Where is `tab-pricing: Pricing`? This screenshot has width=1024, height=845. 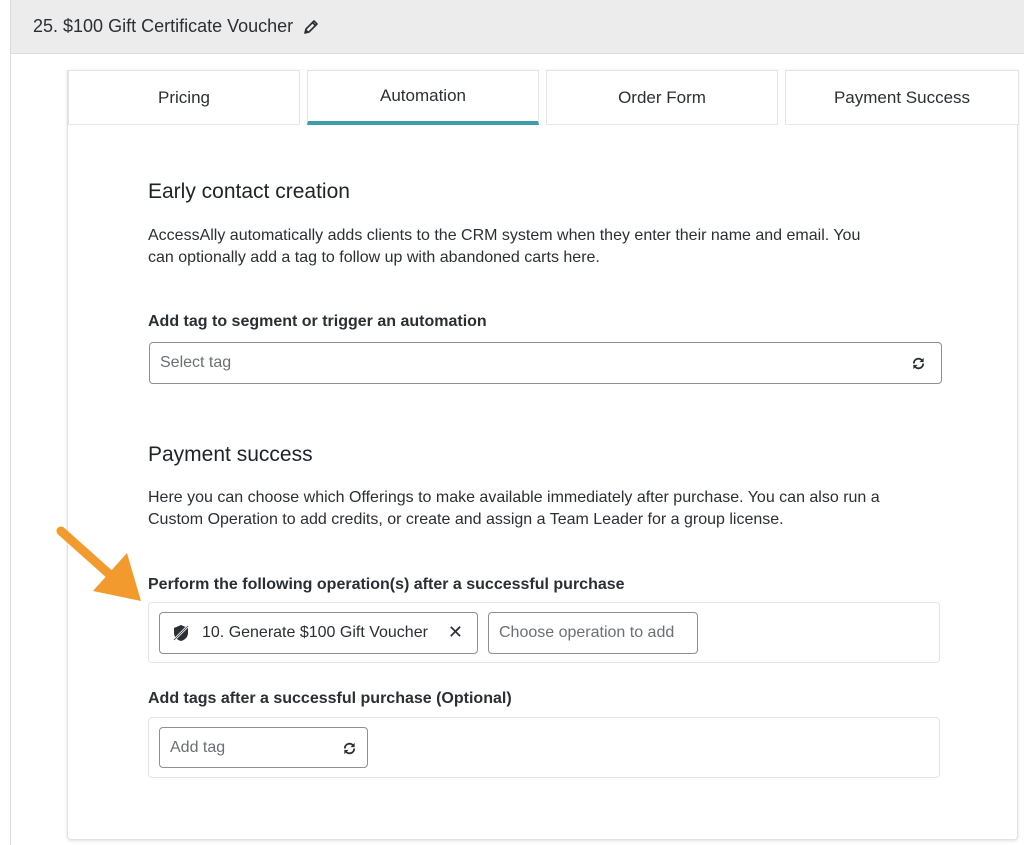
tab-pricing: Pricing is located at coordinates (184, 97).